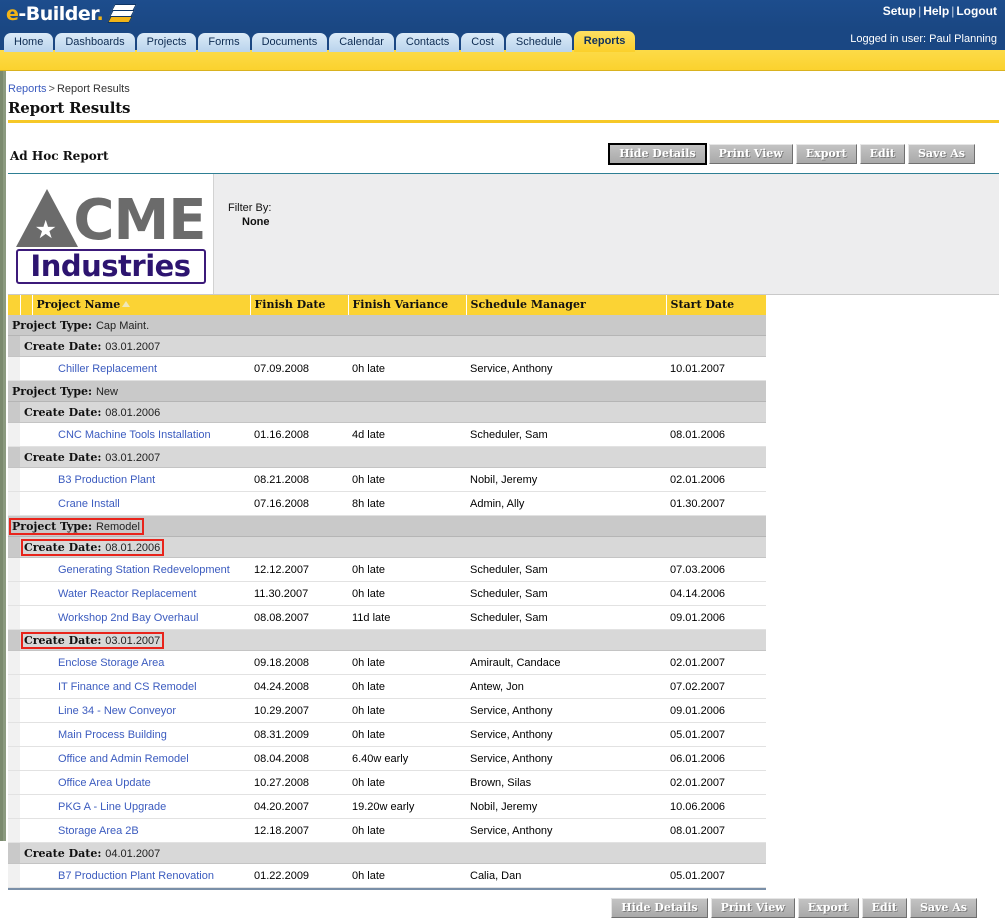 This screenshot has height=922, width=1005. I want to click on stacked-books-icon, so click(122, 14).